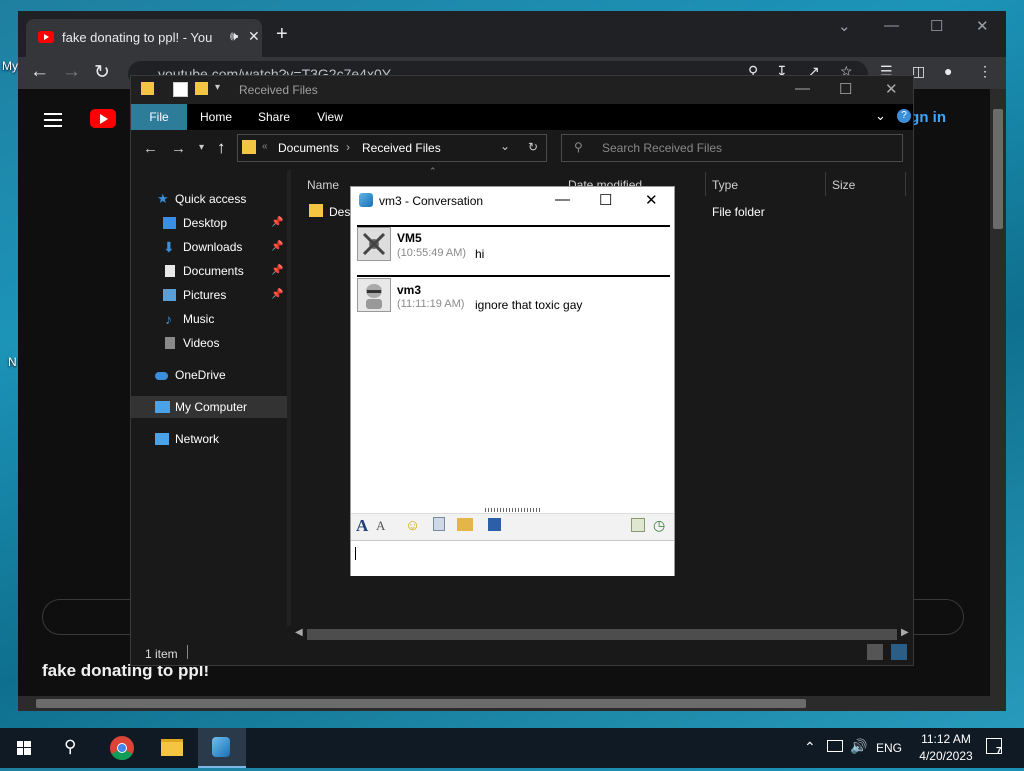 The width and height of the screenshot is (1024, 771). Describe the element at coordinates (505, 146) in the screenshot. I see `address-dropdown-chevron-icon: ⌄` at that location.